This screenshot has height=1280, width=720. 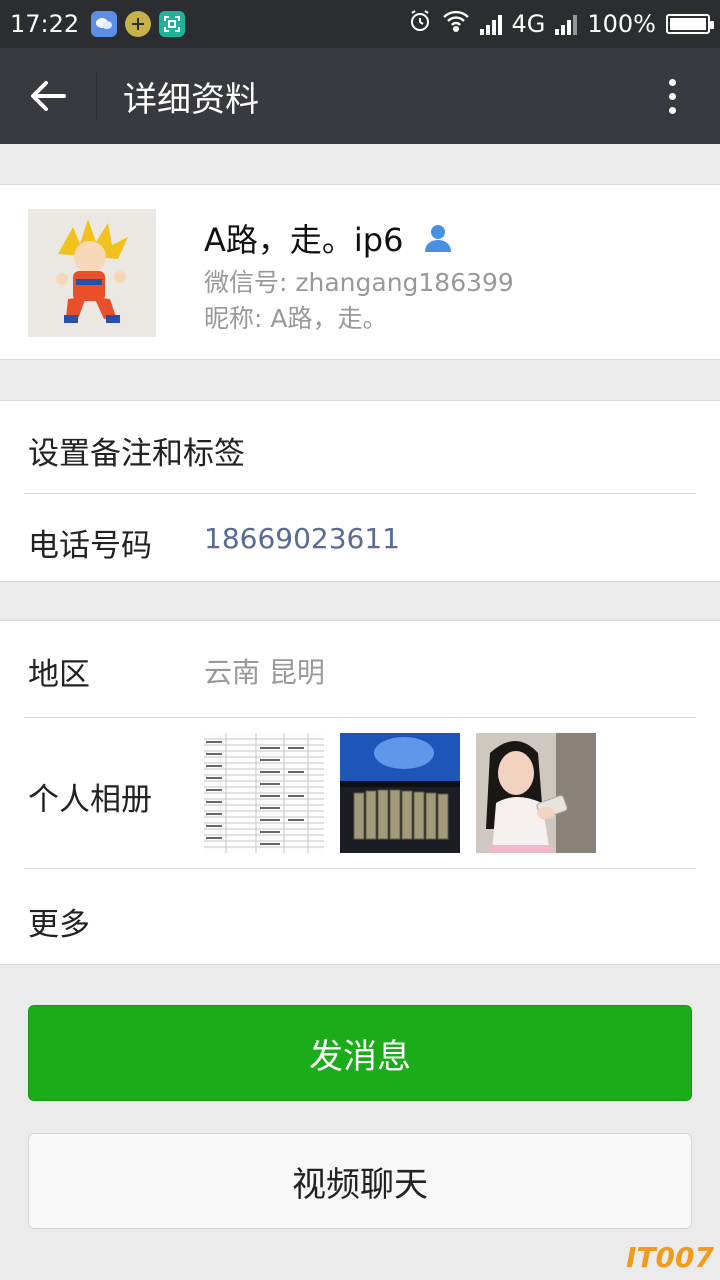 What do you see at coordinates (302, 538) in the screenshot?
I see `phone-number-link: 18669023611` at bounding box center [302, 538].